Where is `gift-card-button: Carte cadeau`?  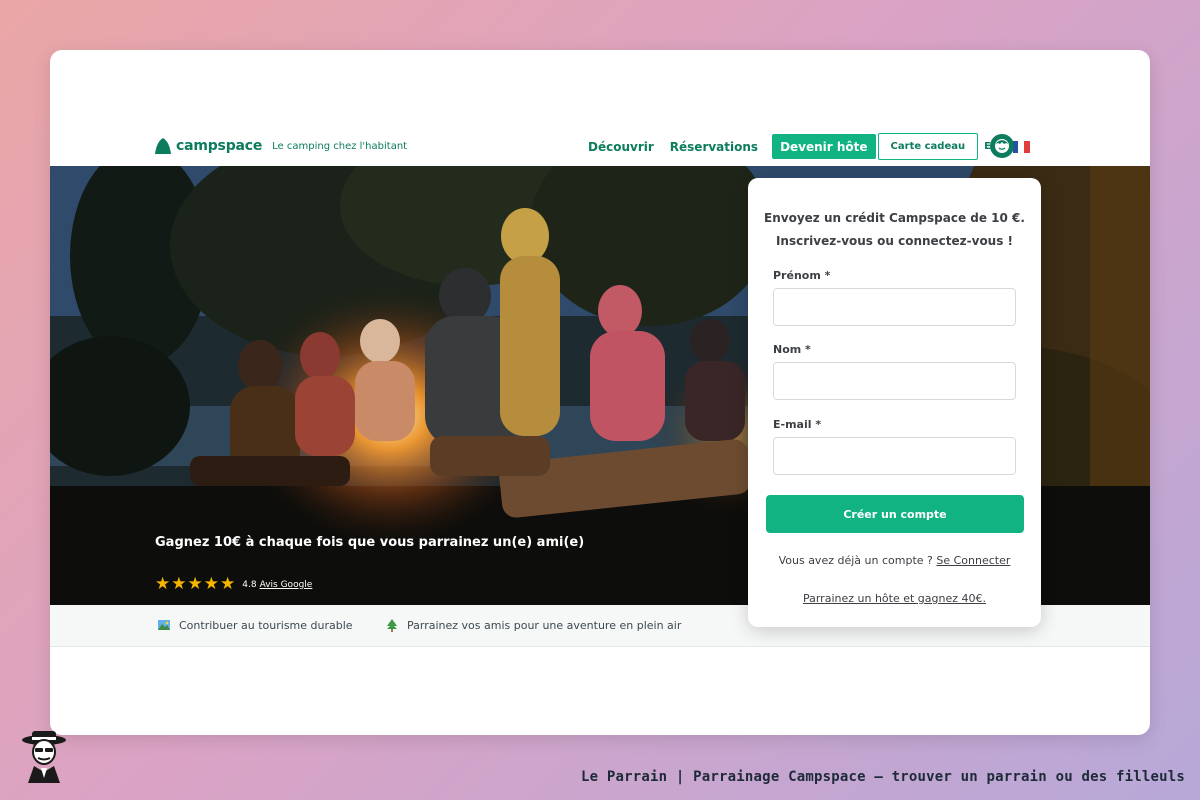 gift-card-button: Carte cadeau is located at coordinates (928, 146).